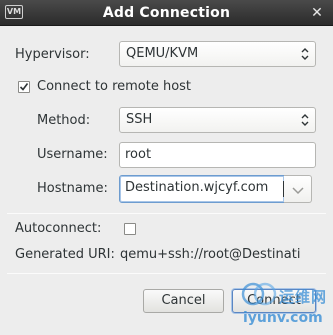 The image size is (333, 335). What do you see at coordinates (210, 254) in the screenshot?
I see `generated-uri-value: qemu+ssh://root@Destinati` at bounding box center [210, 254].